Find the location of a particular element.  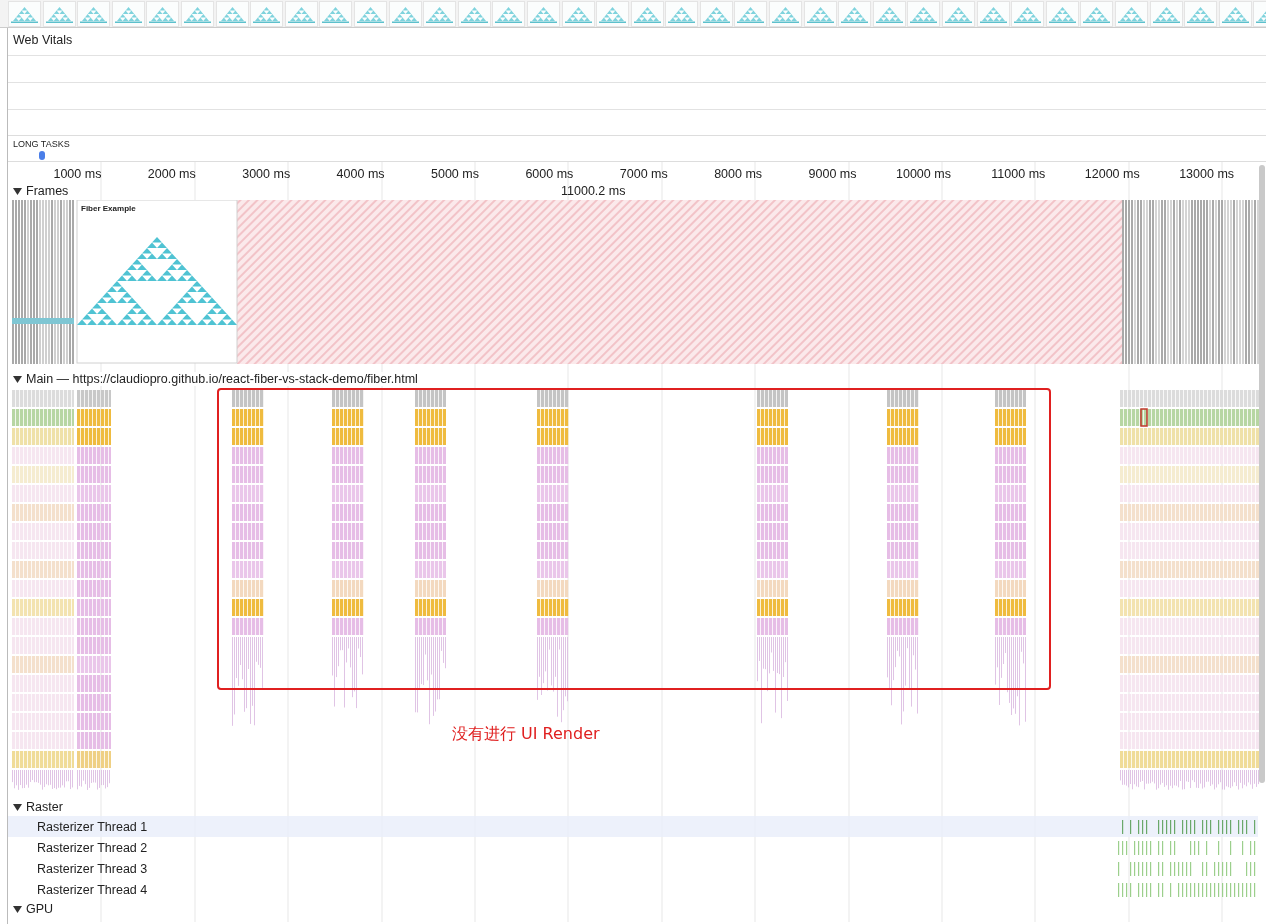

time-tick-label: 8000 ms is located at coordinates (738, 174).